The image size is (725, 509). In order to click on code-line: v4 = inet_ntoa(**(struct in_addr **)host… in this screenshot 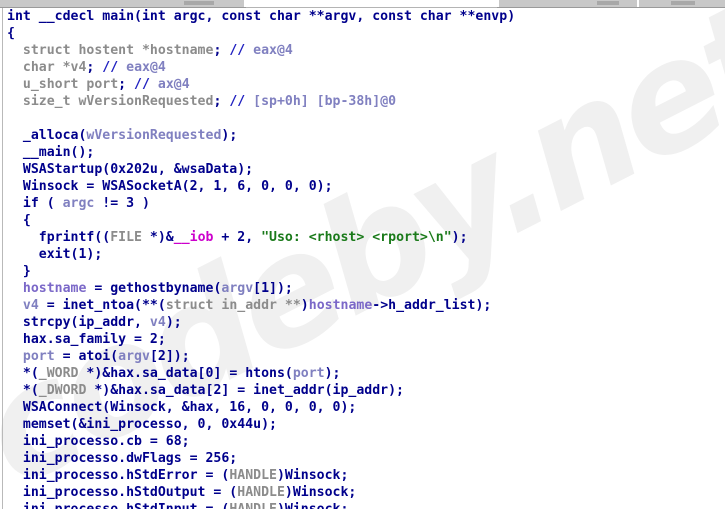, I will do `click(366, 305)`.